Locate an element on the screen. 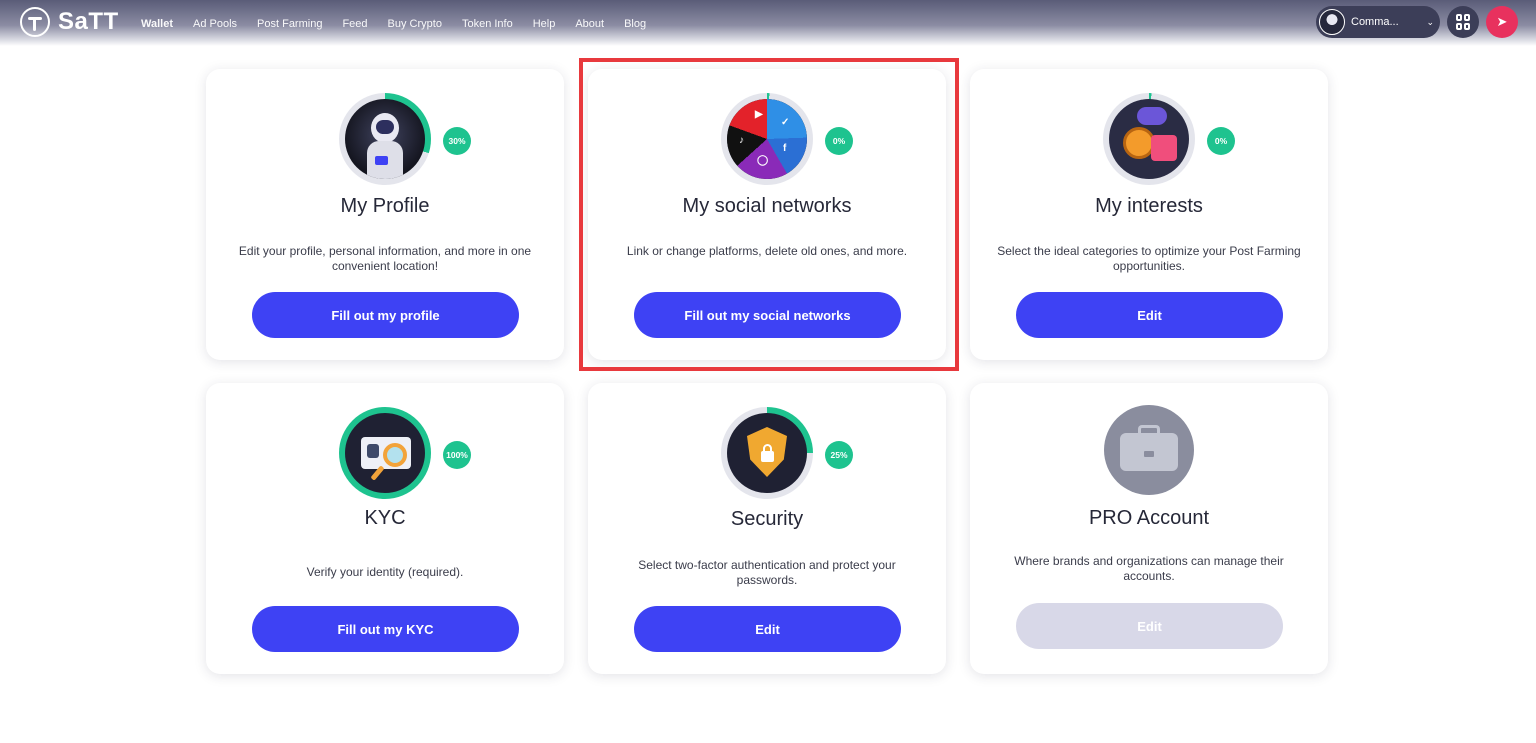  nav-item-wallet: Wallet is located at coordinates (157, 24).